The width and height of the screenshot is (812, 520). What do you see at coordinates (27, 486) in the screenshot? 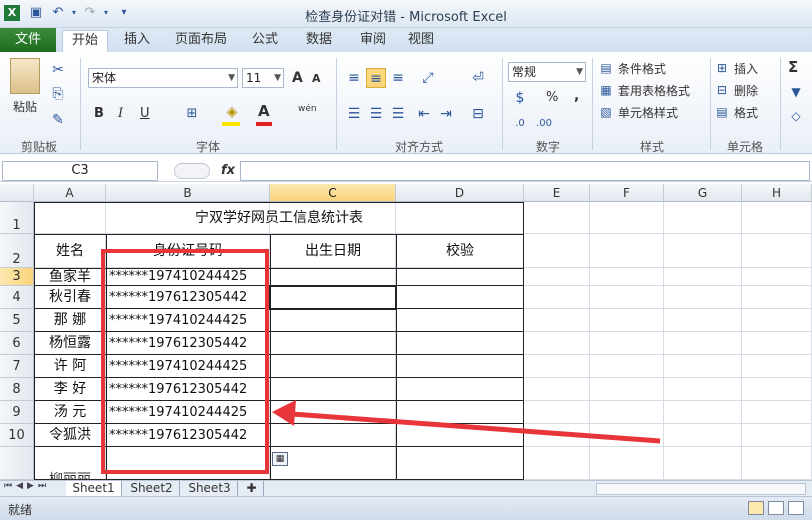
I see `sheet-nav-arrows-icon: ⏮◀▶⏭` at bounding box center [27, 486].